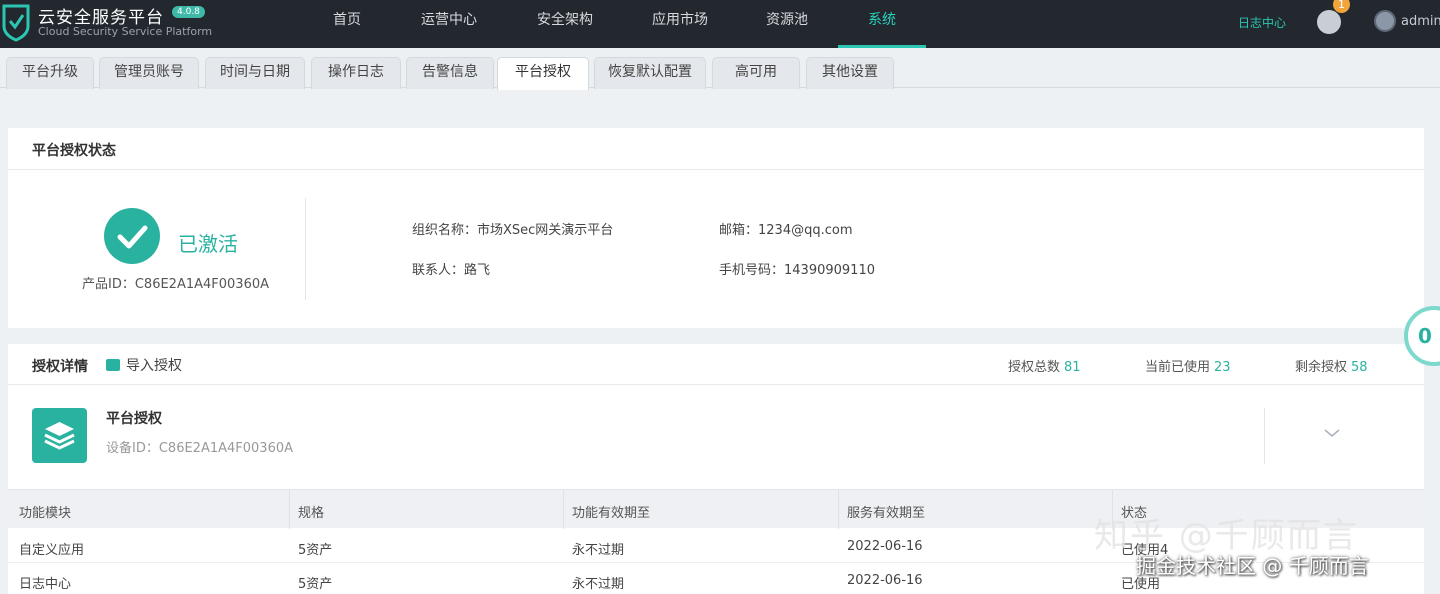 The width and height of the screenshot is (1440, 594). Describe the element at coordinates (311, 513) in the screenshot. I see `column-header-spec: 规格` at that location.